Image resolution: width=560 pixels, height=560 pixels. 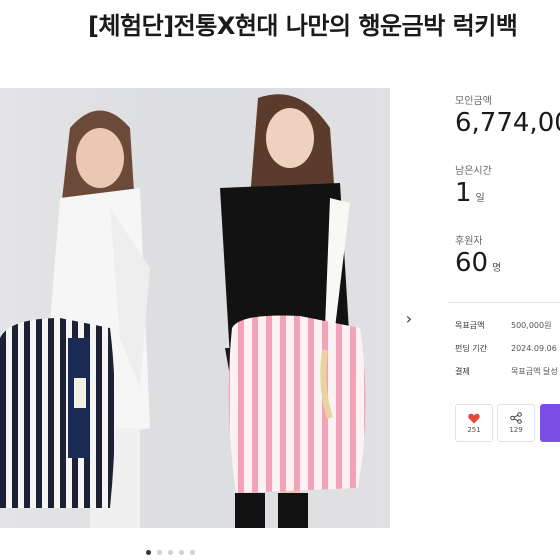 I want to click on chevron-right-icon: ›, so click(x=409, y=318).